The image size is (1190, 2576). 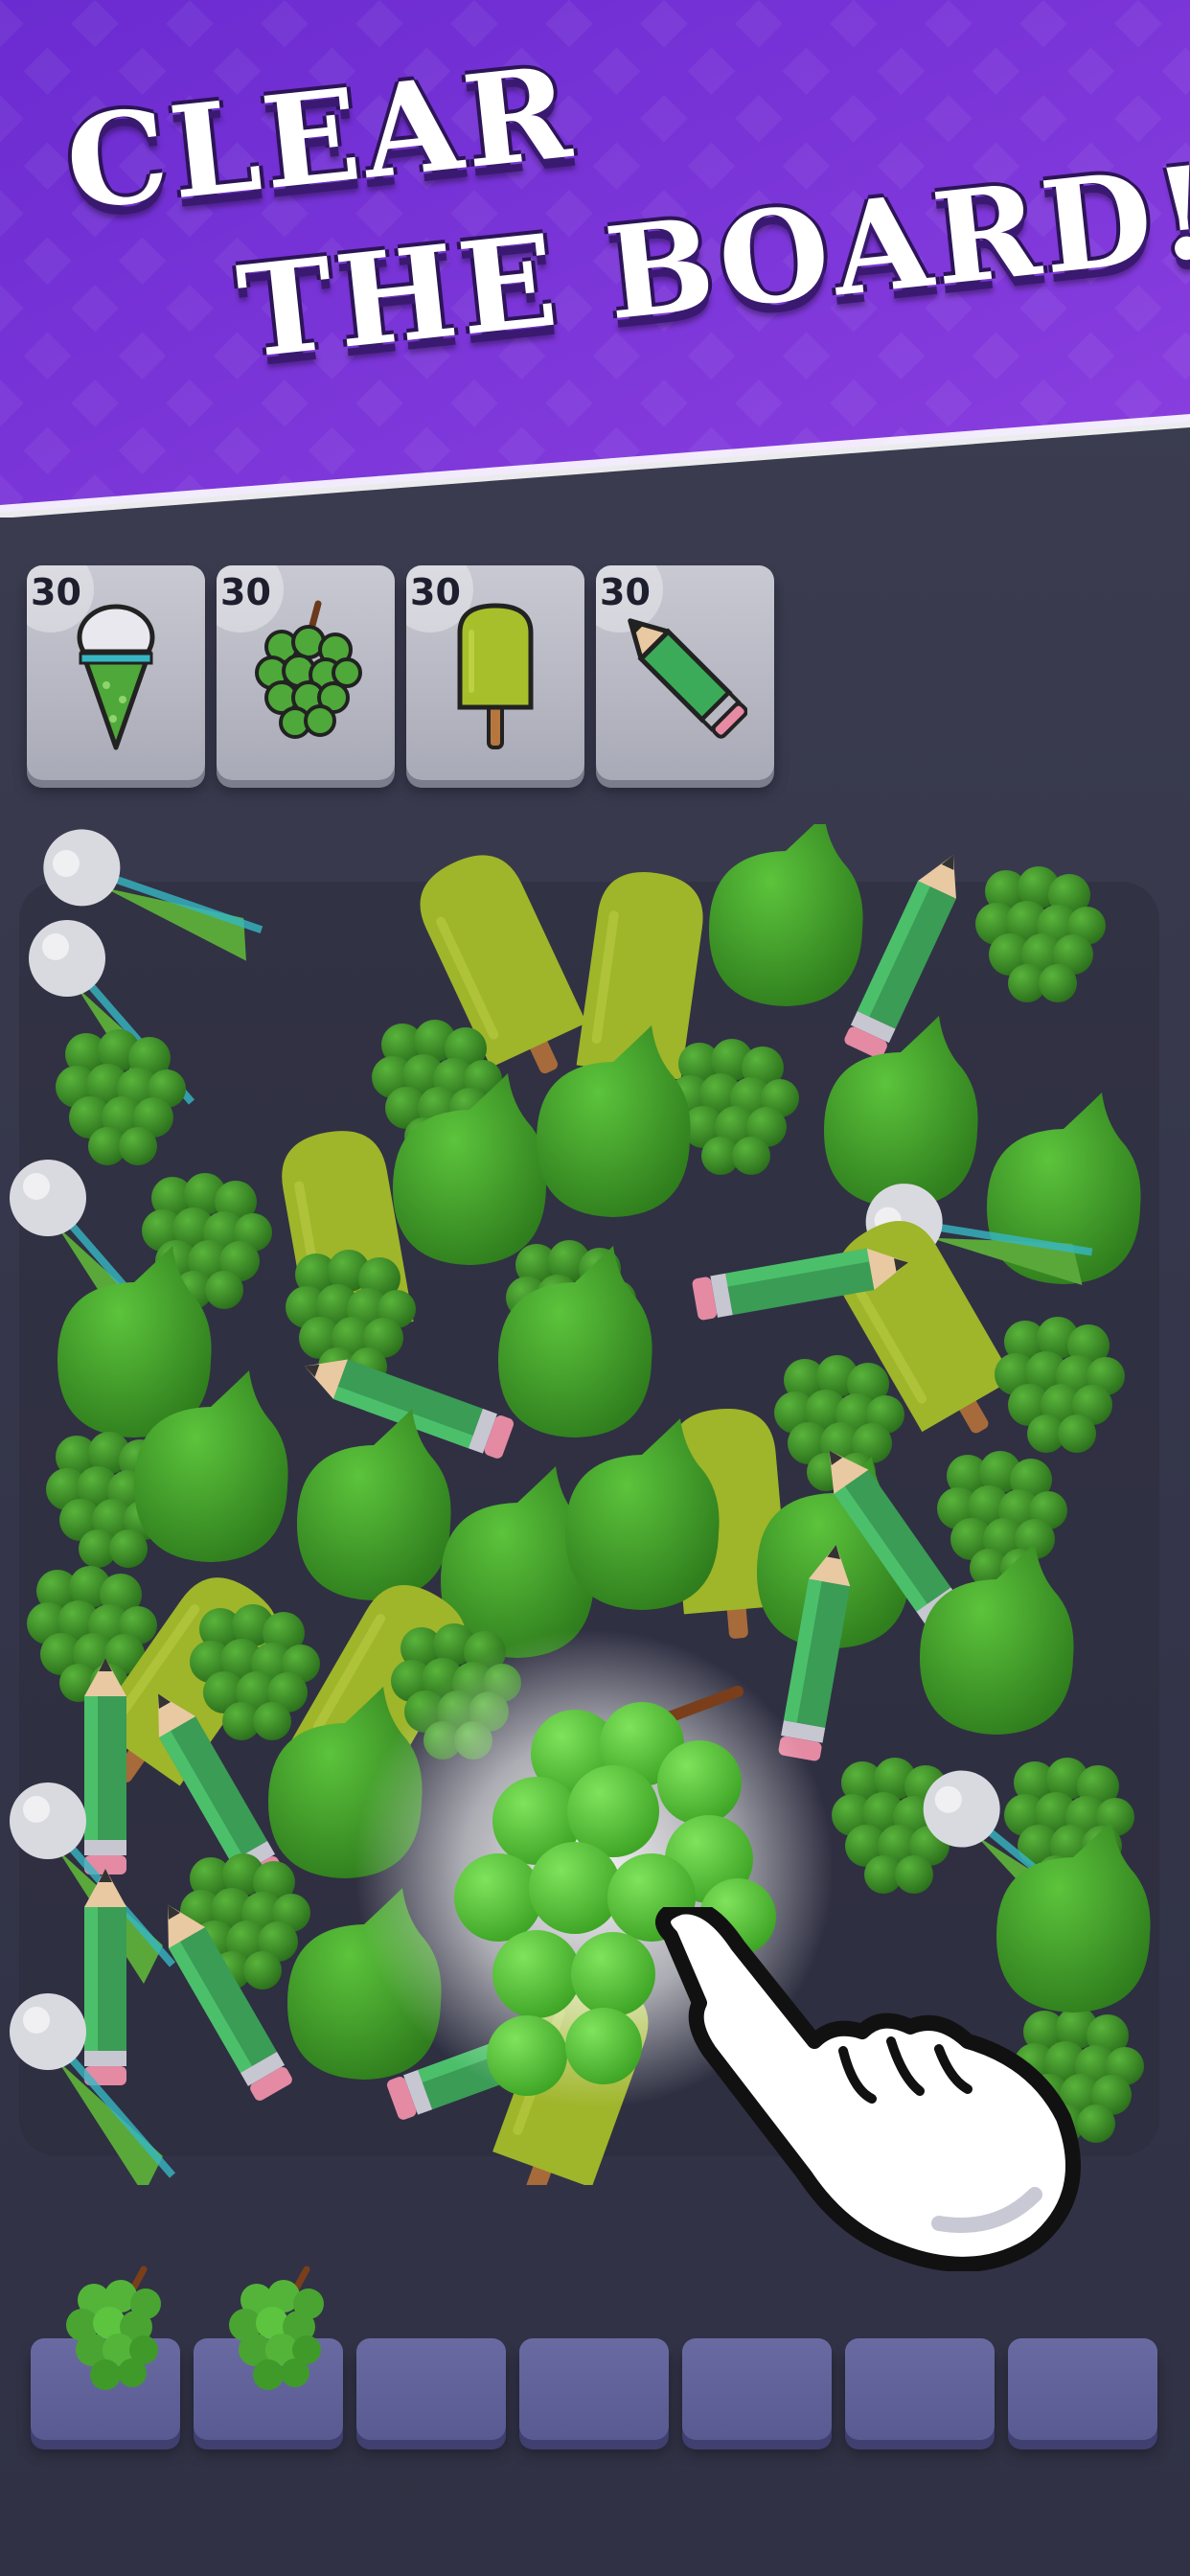 I want to click on goal-cards: 30 30 30 30, so click(x=405, y=675).